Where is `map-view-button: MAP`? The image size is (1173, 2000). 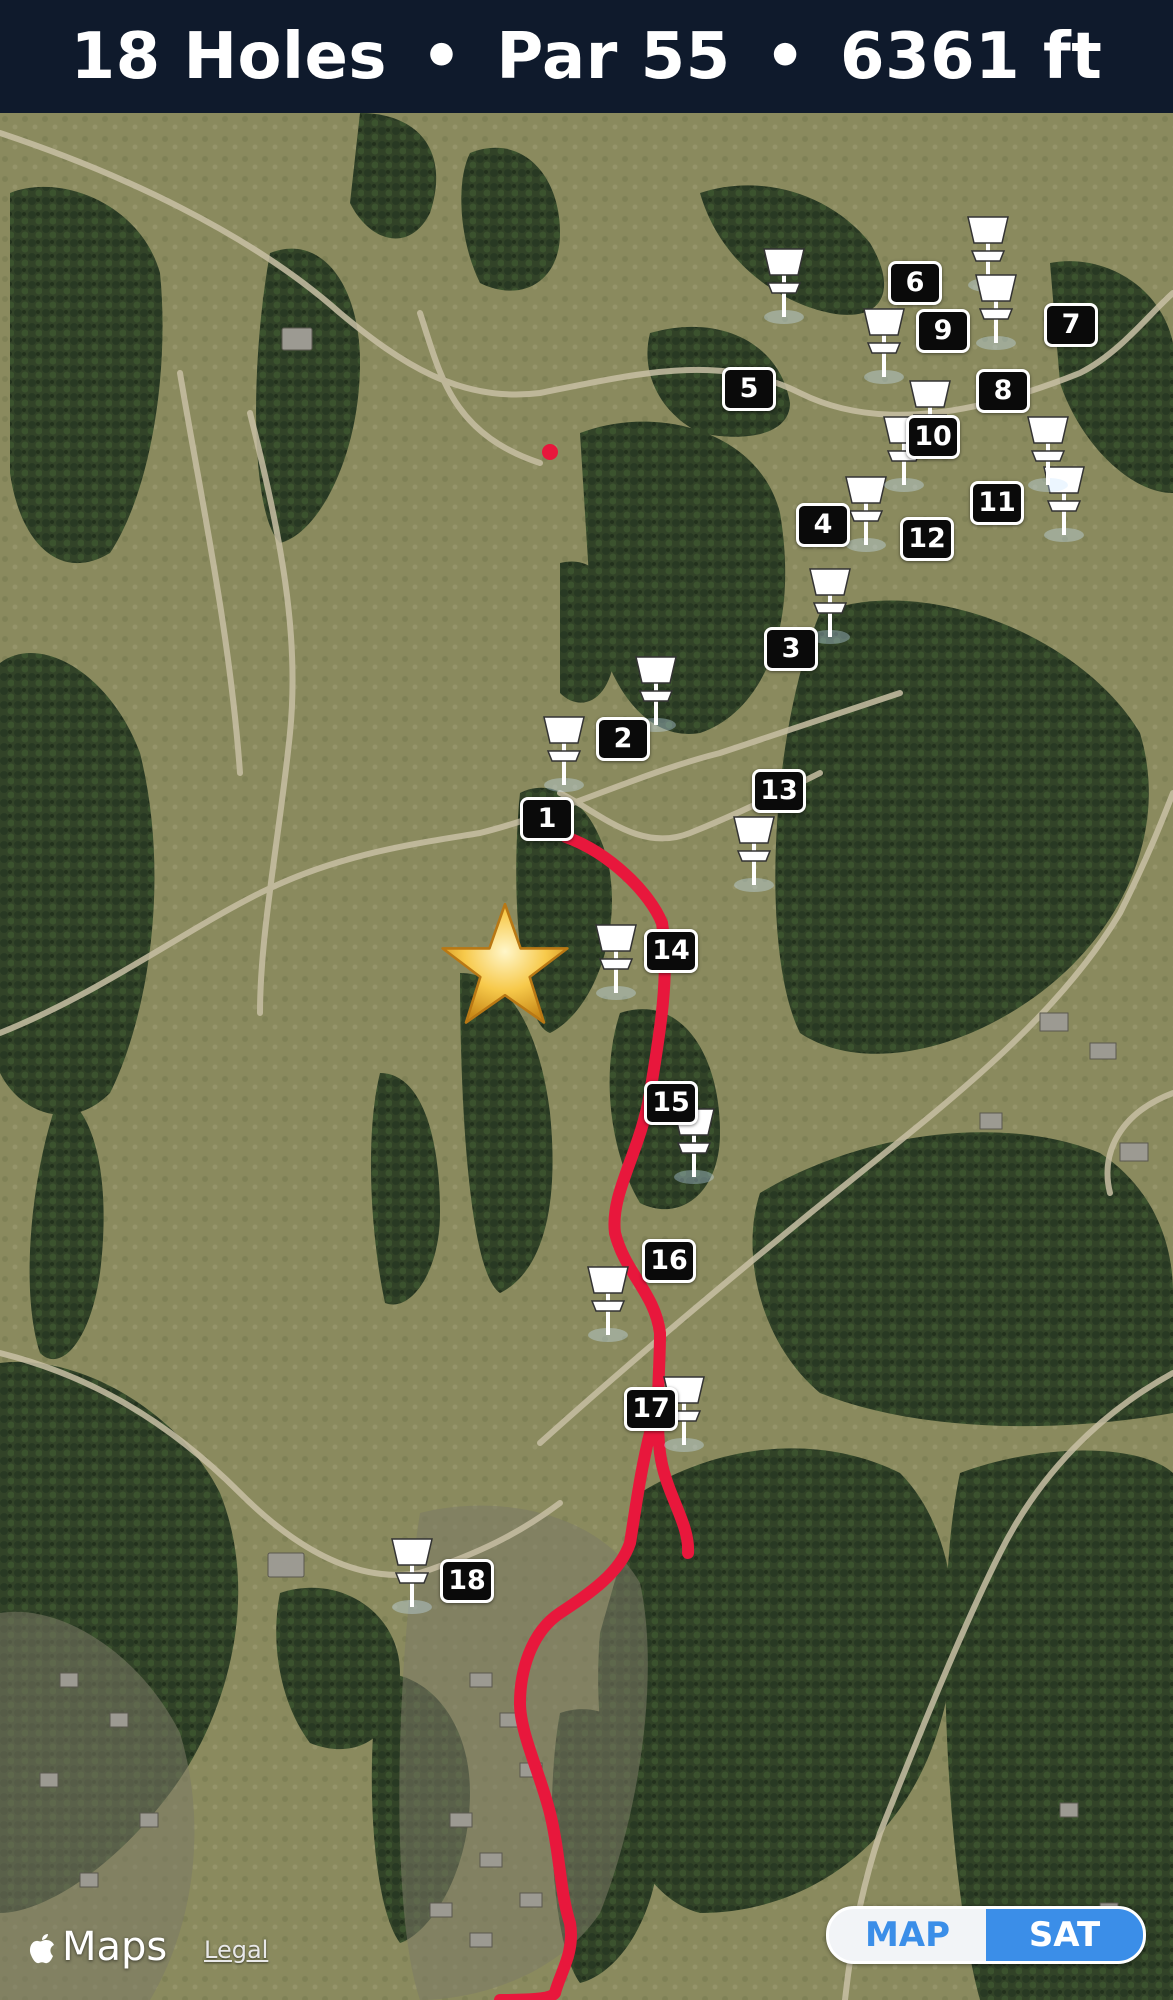
map-view-button: MAP is located at coordinates (907, 1935).